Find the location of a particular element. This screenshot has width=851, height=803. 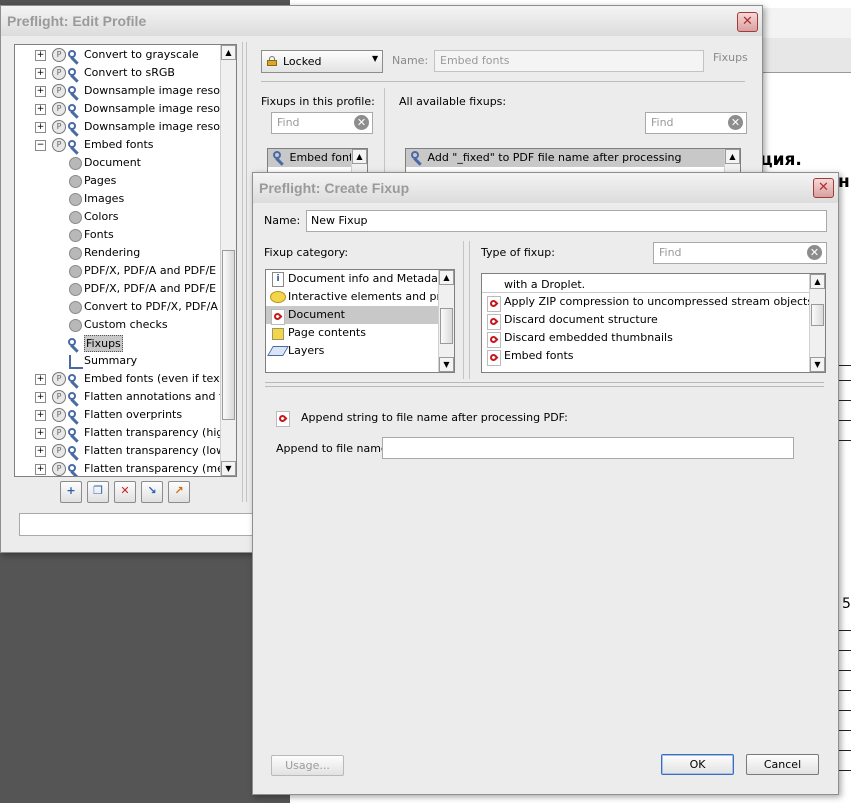

tree-item: + P Flatten annotations and forr is located at coordinates (125, 397).